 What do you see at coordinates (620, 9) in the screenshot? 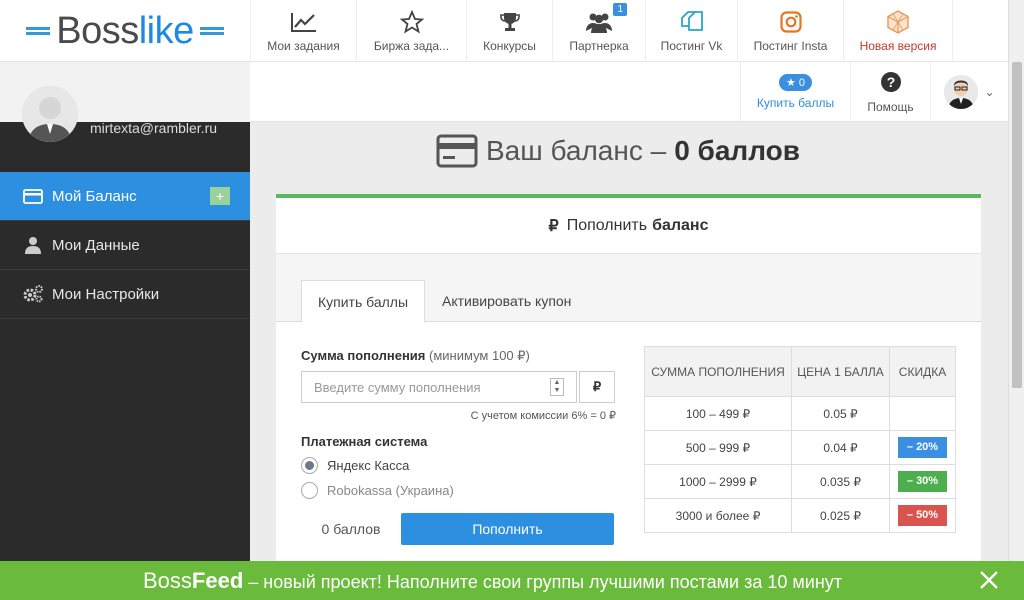
I see `partner-badge: 1` at bounding box center [620, 9].